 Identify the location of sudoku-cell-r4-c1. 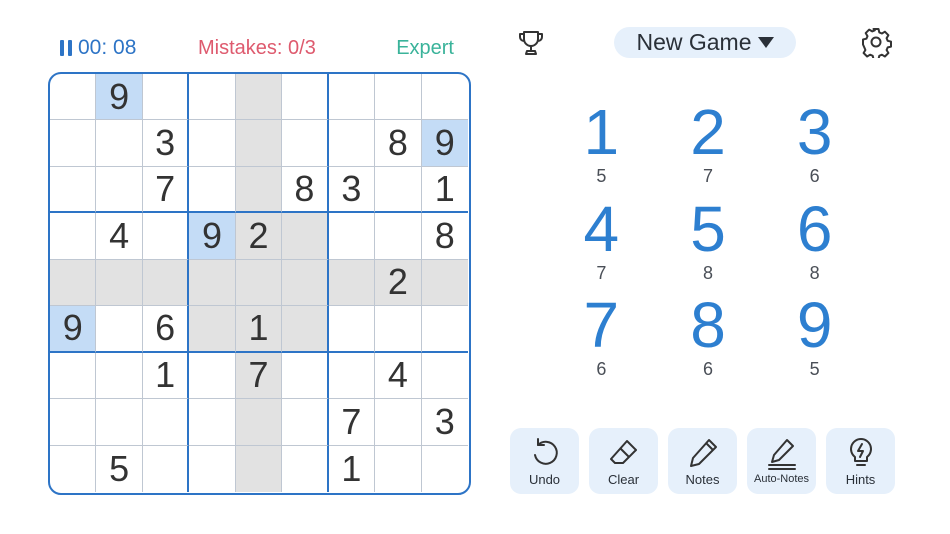
(73, 236).